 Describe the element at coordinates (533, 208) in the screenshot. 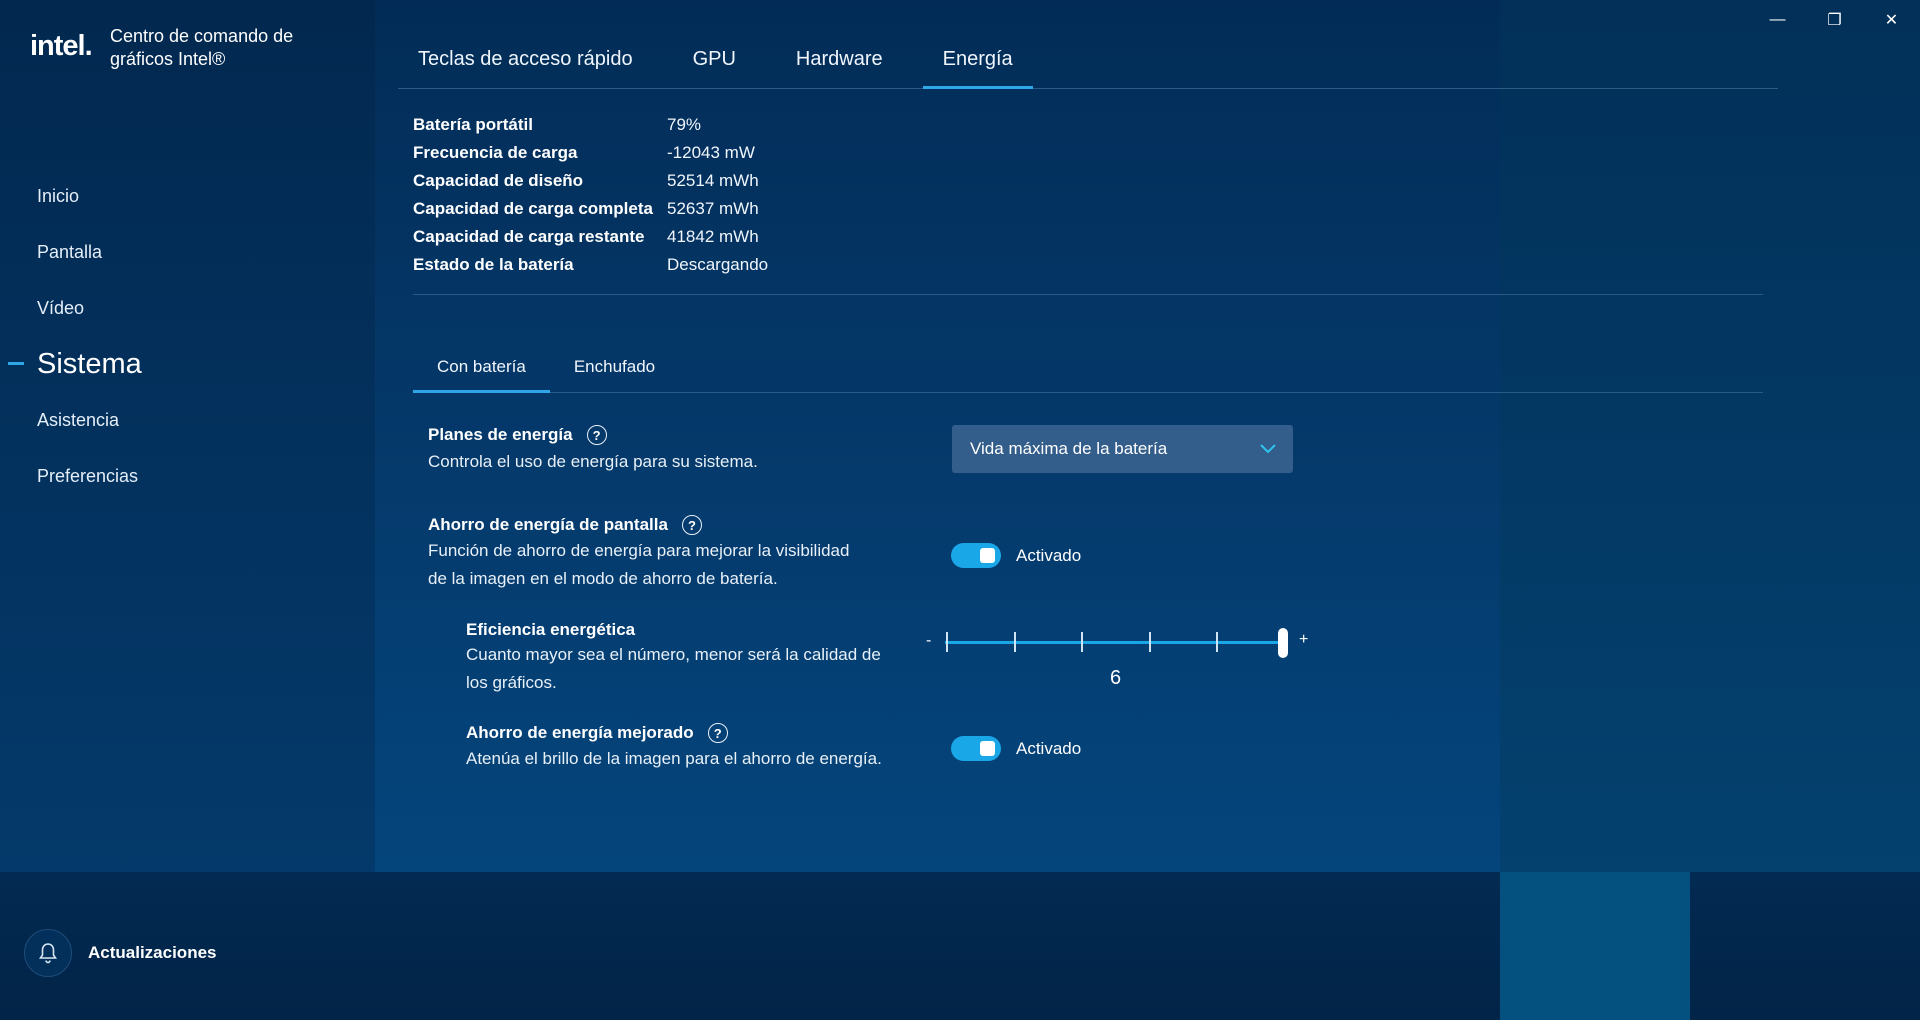

I see `battery-row-label: Capacidad de carga completa` at that location.